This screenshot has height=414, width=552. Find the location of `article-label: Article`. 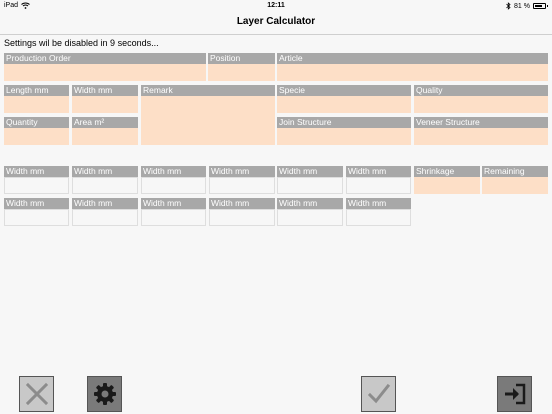

article-label: Article is located at coordinates (412, 58).